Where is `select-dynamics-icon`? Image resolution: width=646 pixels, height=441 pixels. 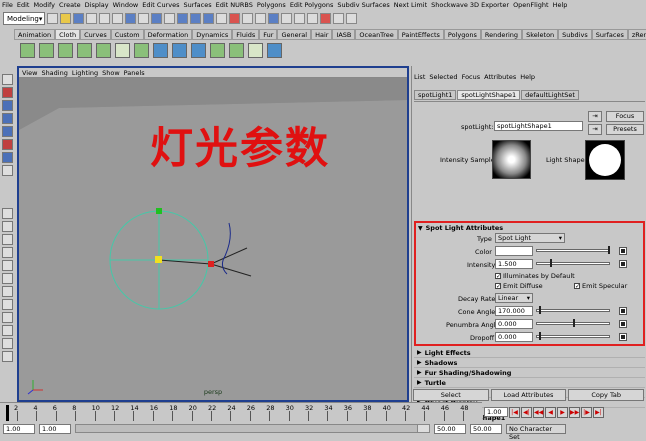
select-dynamics-icon is located at coordinates (195, 18).